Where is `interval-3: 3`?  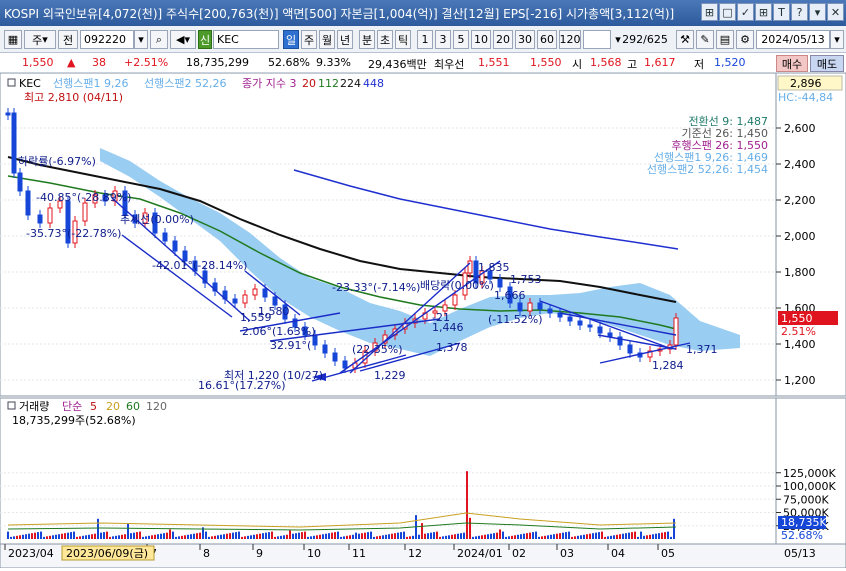 interval-3: 3 is located at coordinates (443, 39).